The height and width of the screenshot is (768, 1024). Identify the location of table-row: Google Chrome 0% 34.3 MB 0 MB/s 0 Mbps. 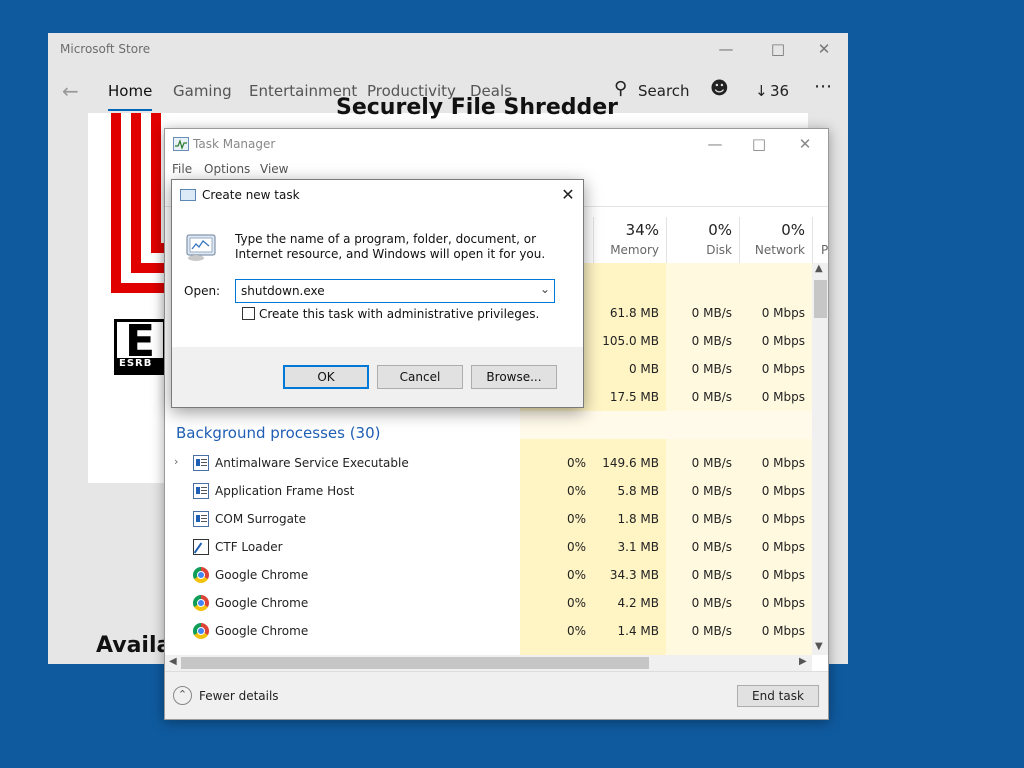
(488, 575).